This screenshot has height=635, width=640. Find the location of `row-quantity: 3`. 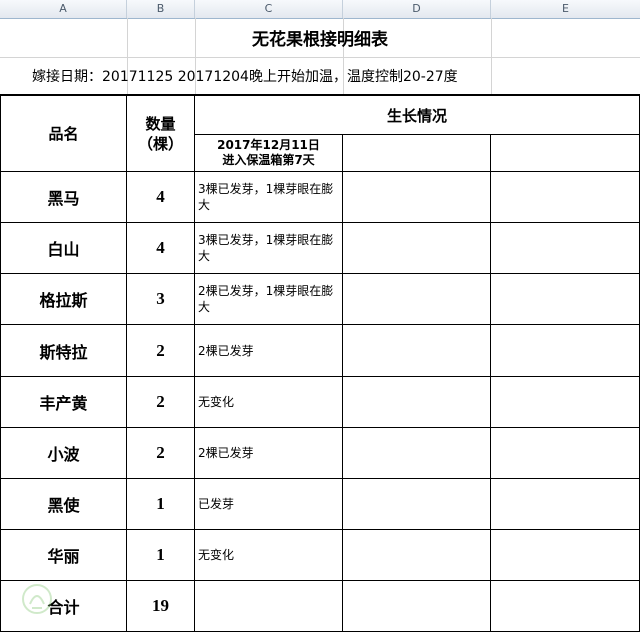

row-quantity: 3 is located at coordinates (160, 299).